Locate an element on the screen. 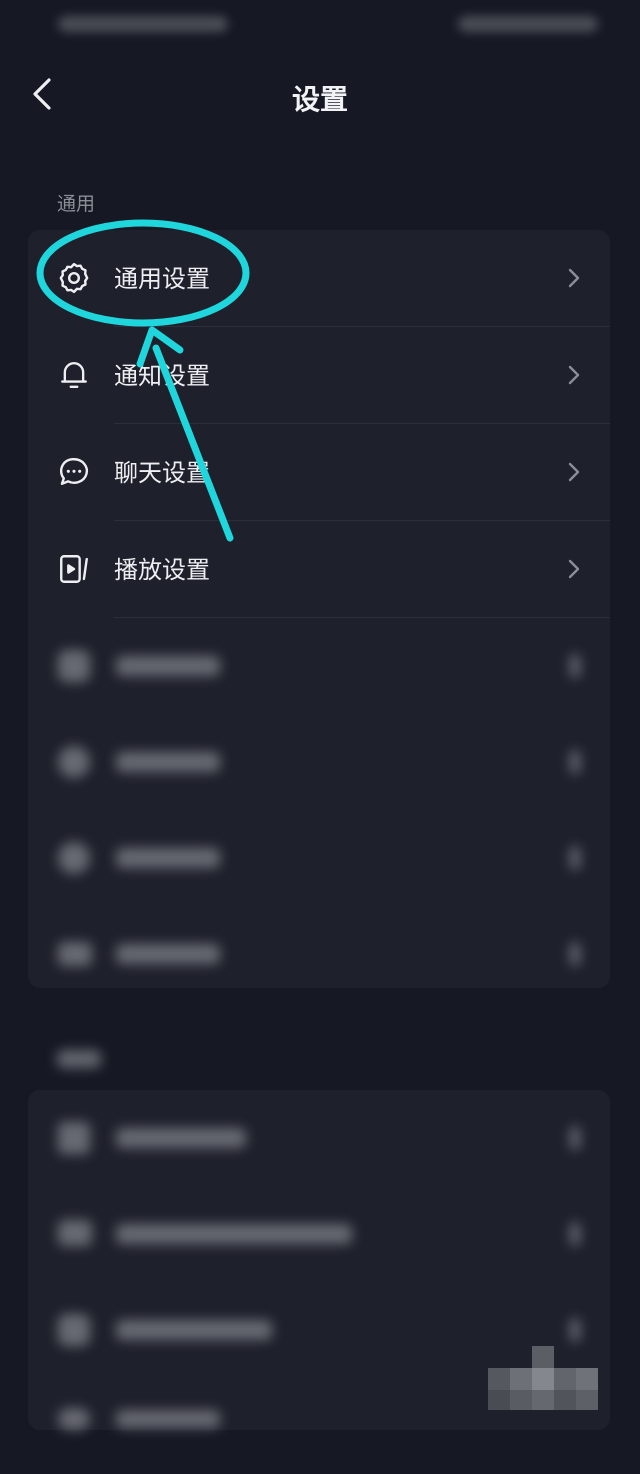 The width and height of the screenshot is (640, 1474). settings-item-label: 聊天设置 is located at coordinates (162, 473).